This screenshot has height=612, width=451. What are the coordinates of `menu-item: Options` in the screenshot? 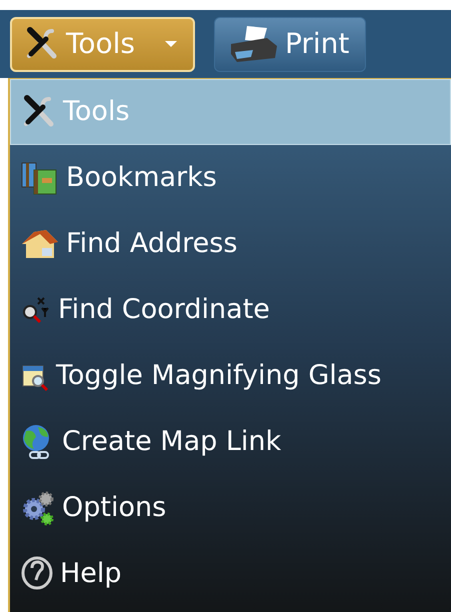 It's located at (230, 508).